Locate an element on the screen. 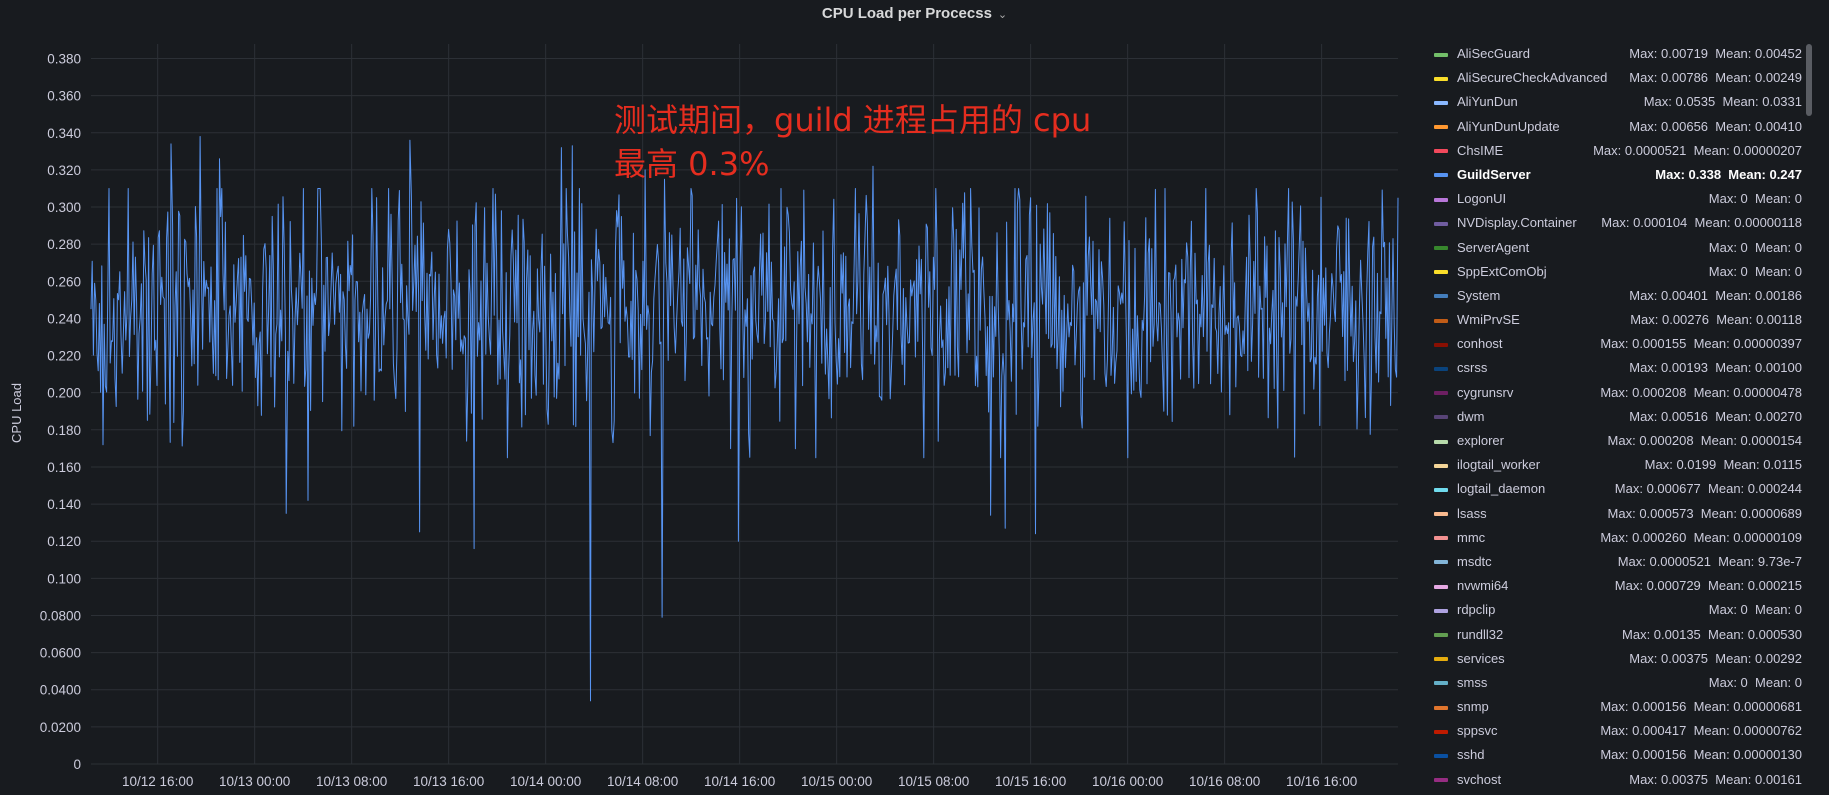 The width and height of the screenshot is (1829, 795). legend-series-name: dwm is located at coordinates (1470, 417).